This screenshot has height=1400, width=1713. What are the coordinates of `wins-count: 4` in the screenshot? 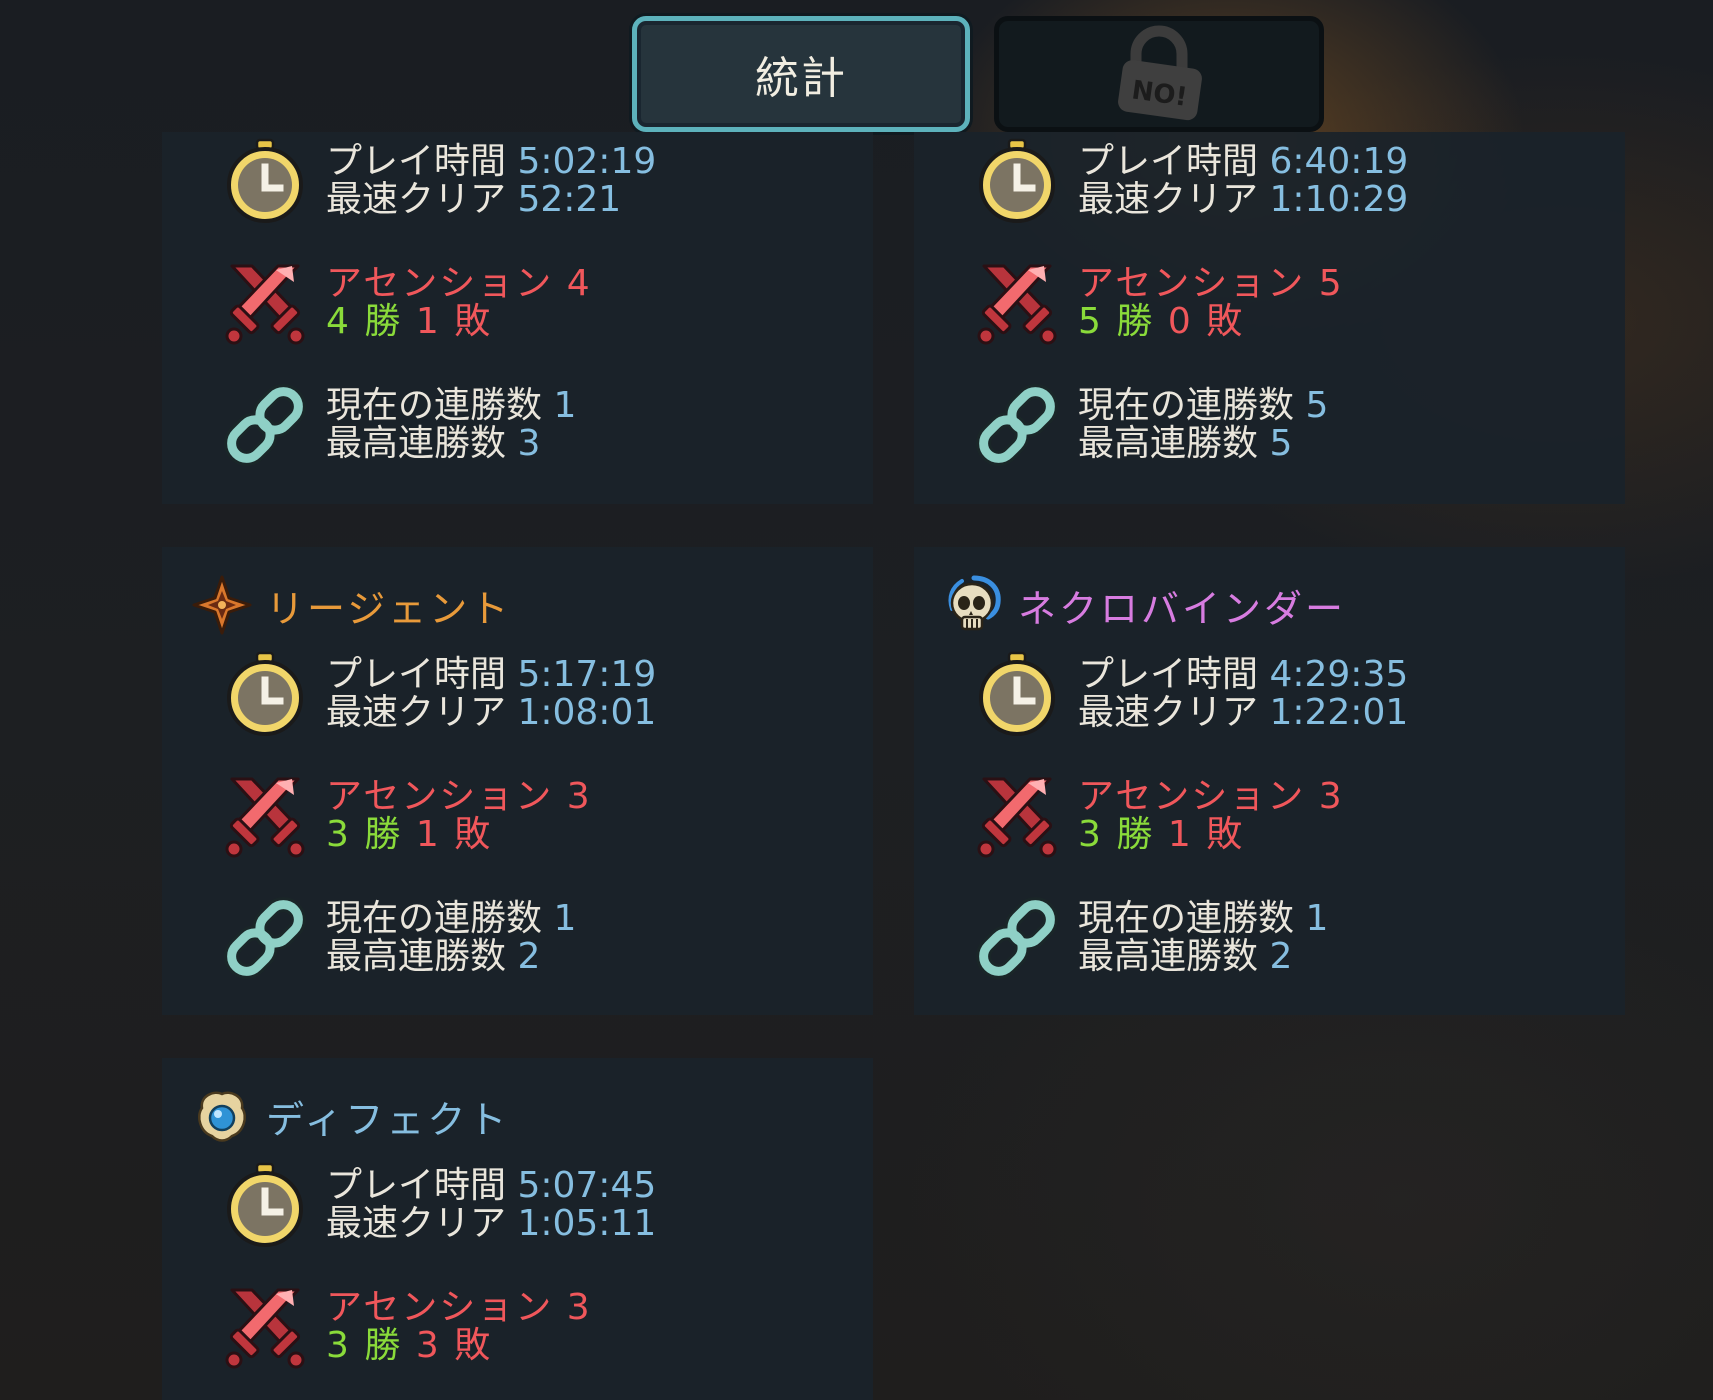 It's located at (338, 321).